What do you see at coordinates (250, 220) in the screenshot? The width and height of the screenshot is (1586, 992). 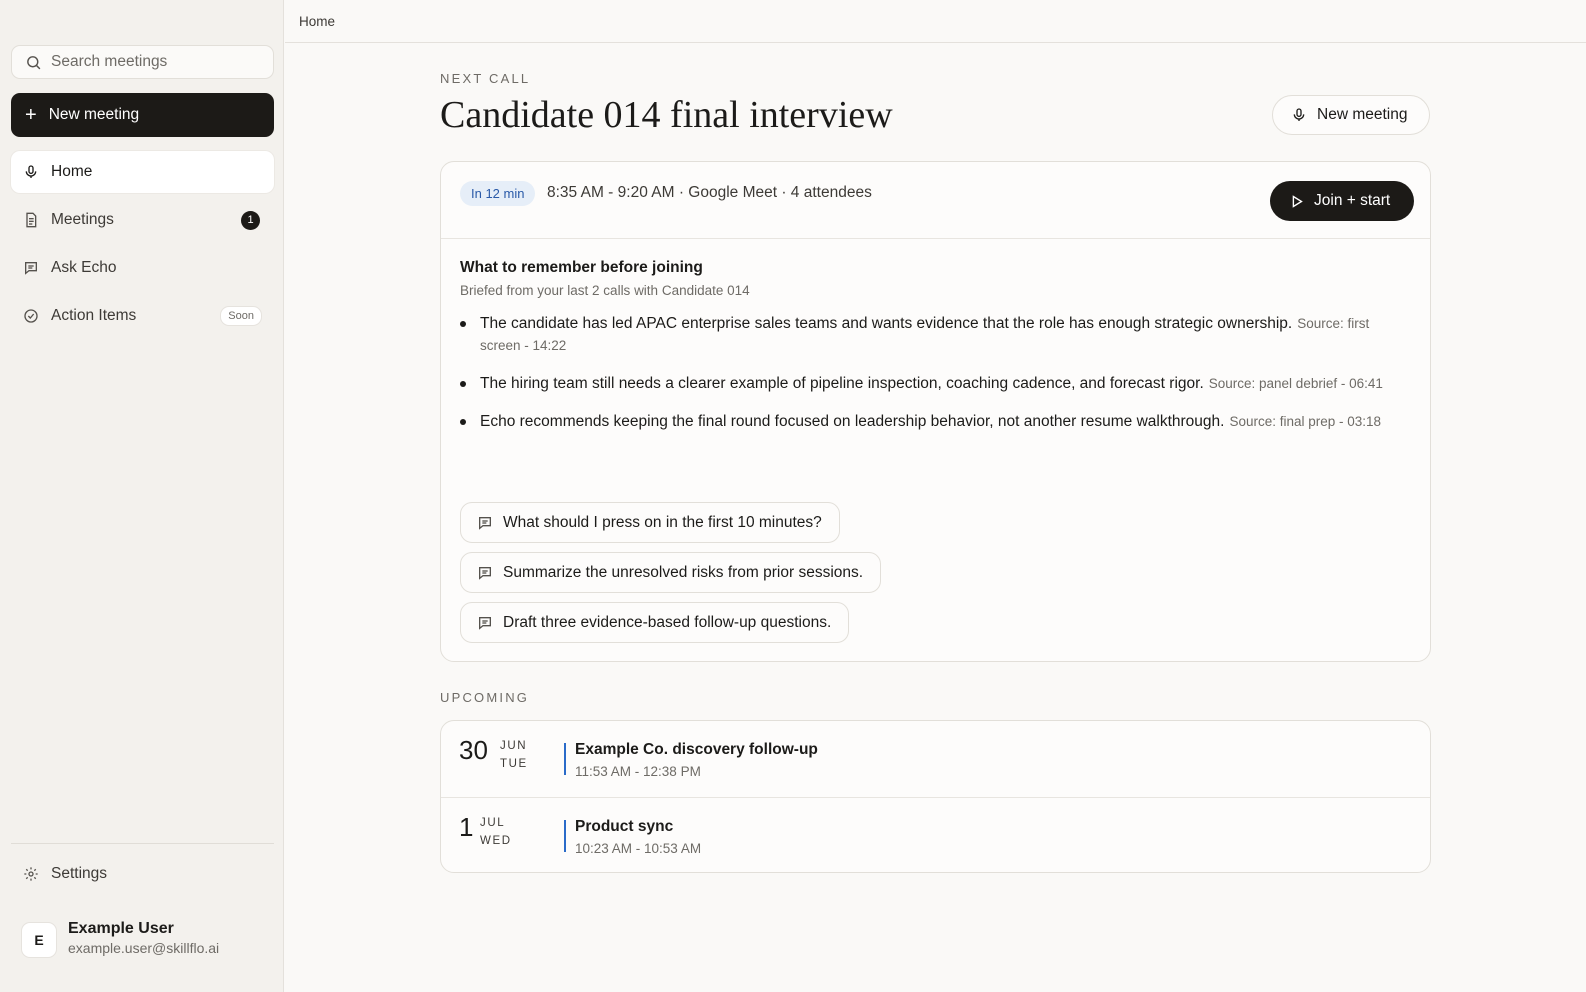 I see `meetings-count-badge: 1` at bounding box center [250, 220].